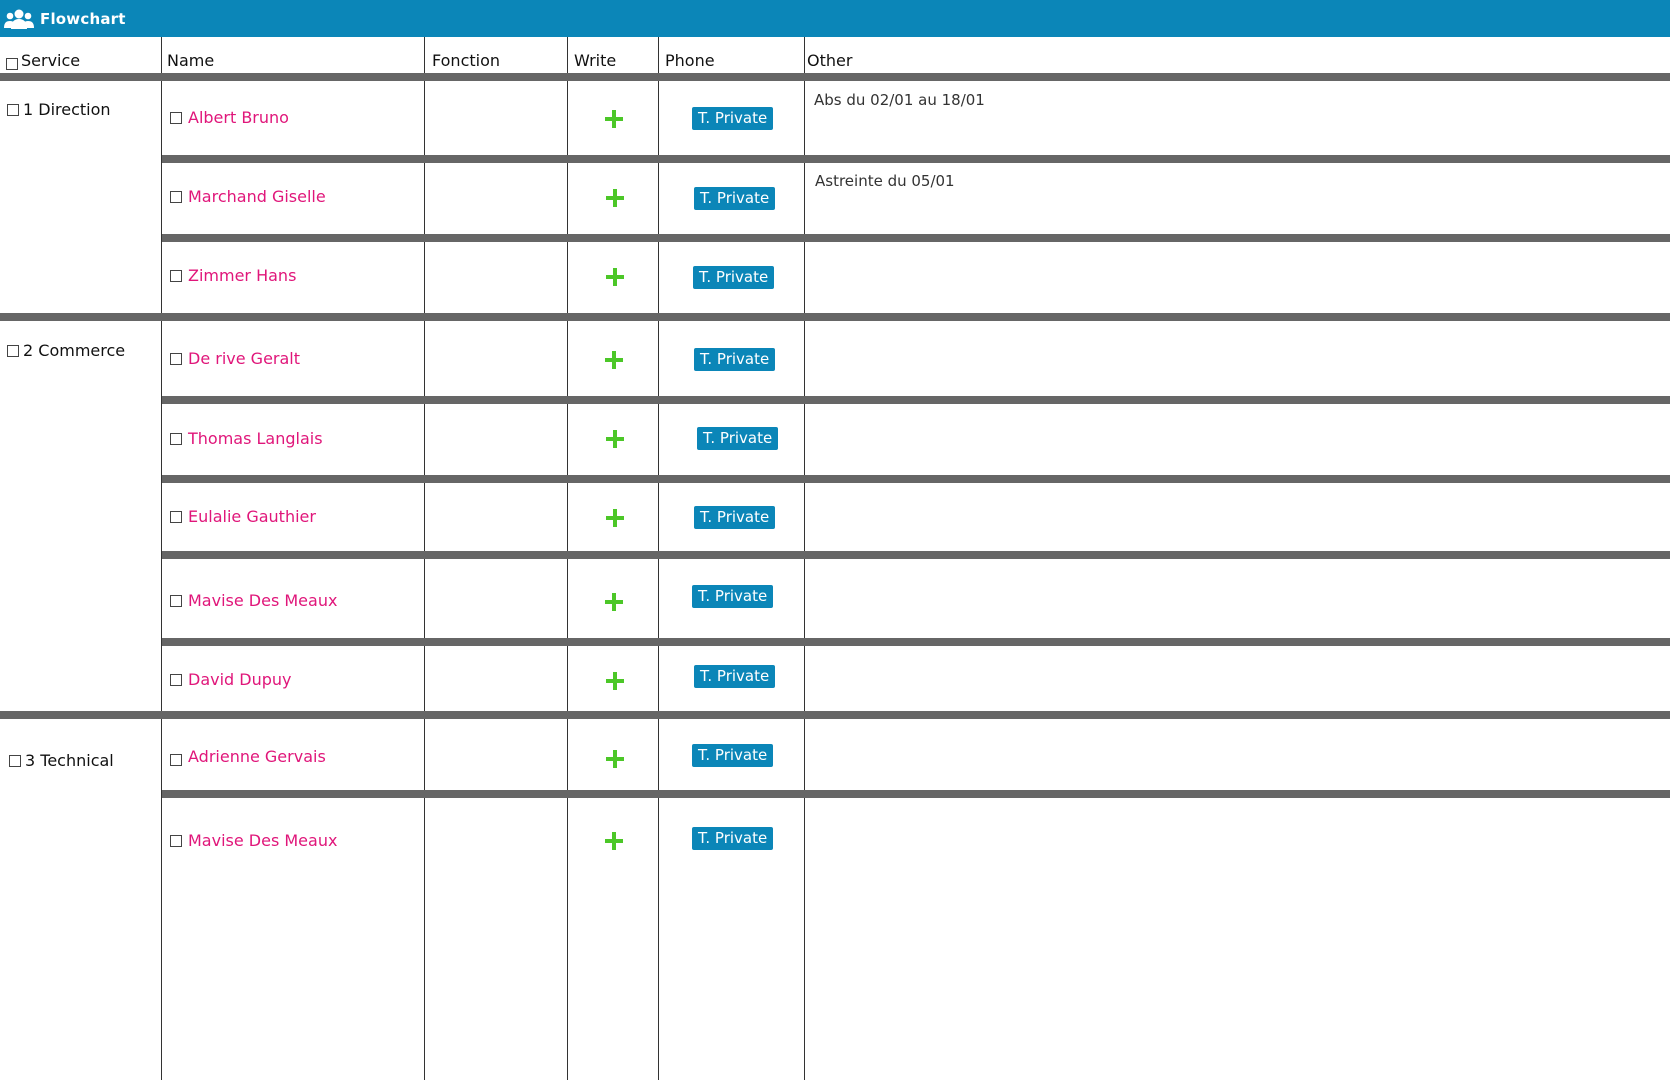 The width and height of the screenshot is (1670, 1080). I want to click on column-header-write: Write, so click(595, 55).